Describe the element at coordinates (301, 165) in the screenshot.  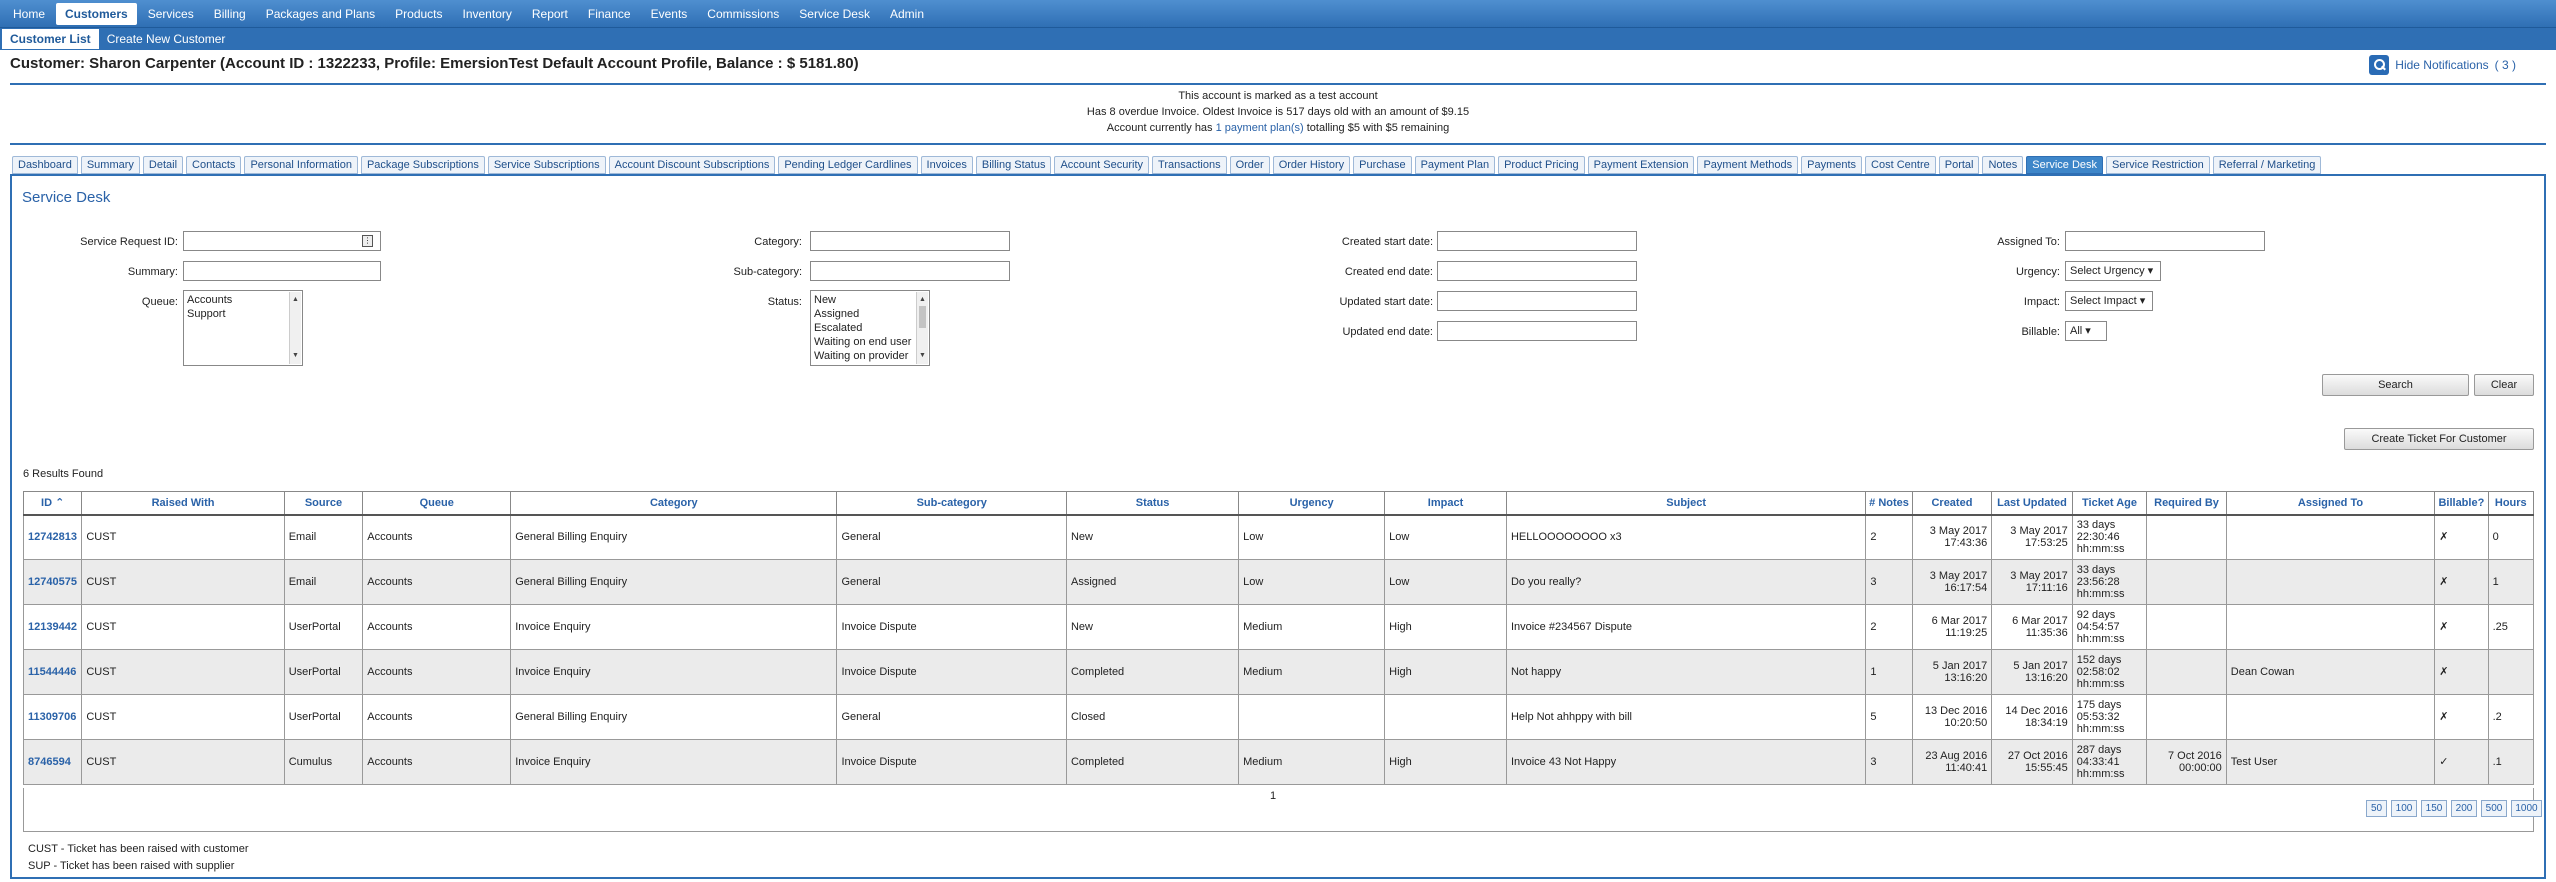
I see `tab-personal-information: Personal Information` at that location.